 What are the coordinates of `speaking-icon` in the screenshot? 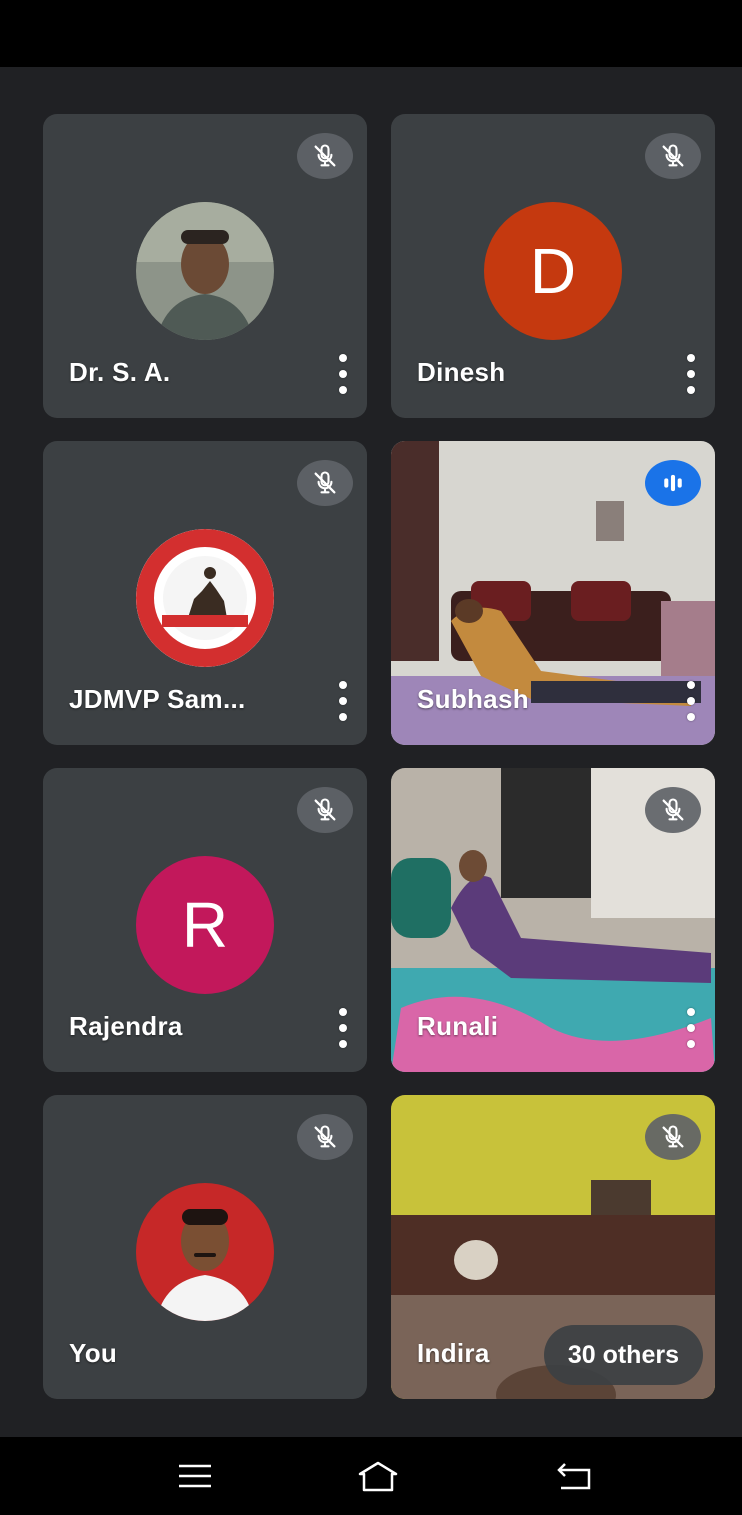 It's located at (673, 483).